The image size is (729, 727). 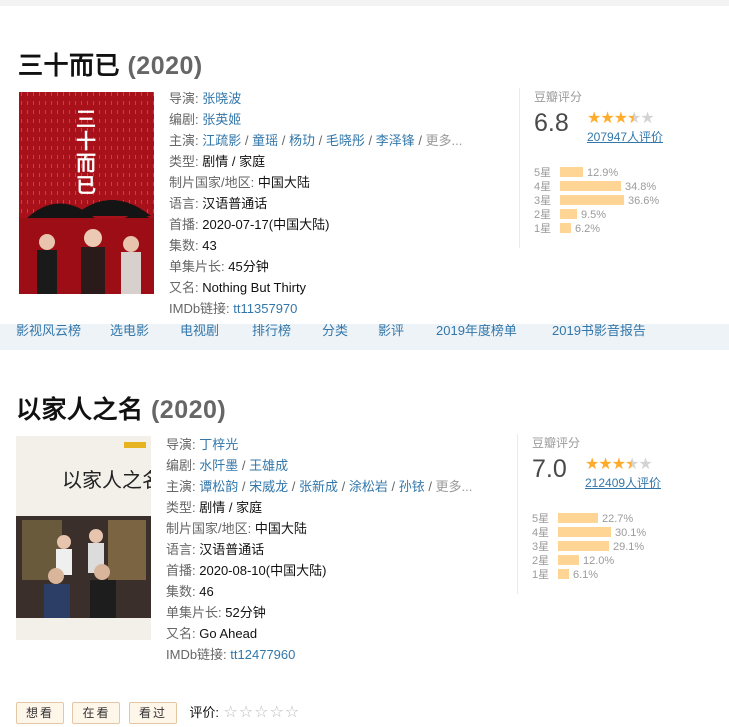 I want to click on cast-link: 宋威龙, so click(x=268, y=486).